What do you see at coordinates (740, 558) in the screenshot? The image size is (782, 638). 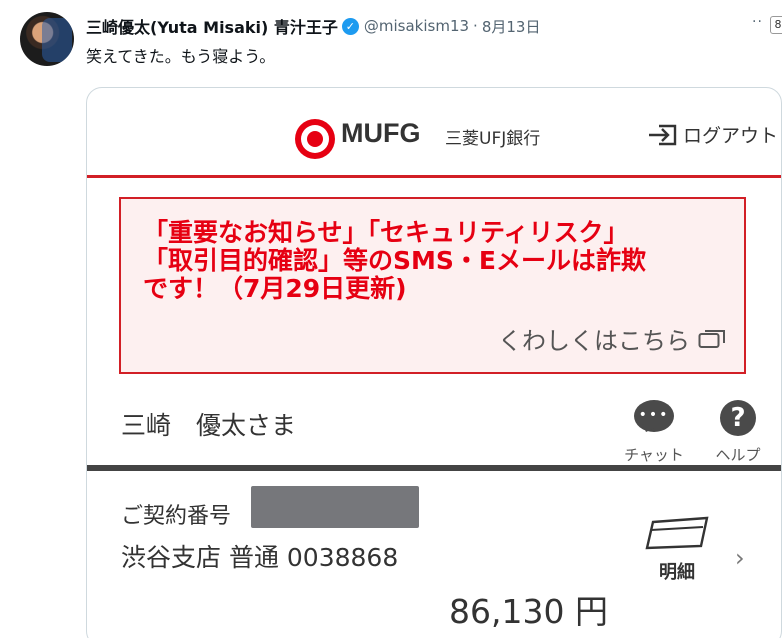 I see `chevron-right-icon: ›` at bounding box center [740, 558].